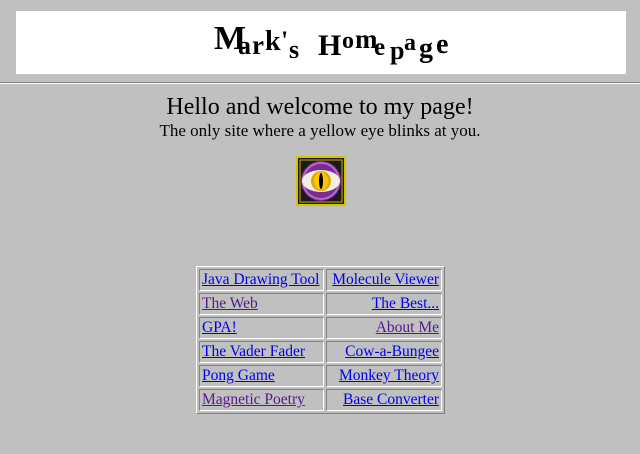  I want to click on links-cell: Cow-a-Bungee, so click(384, 352).